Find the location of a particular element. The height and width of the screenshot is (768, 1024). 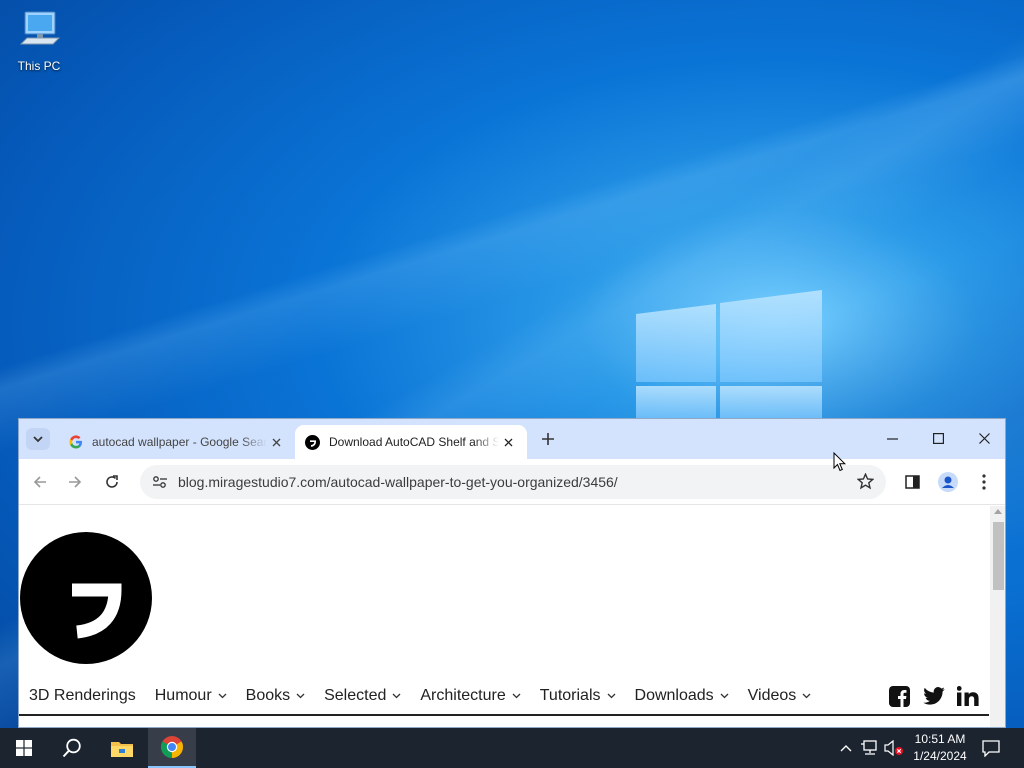

maximize-icon is located at coordinates (938, 438).